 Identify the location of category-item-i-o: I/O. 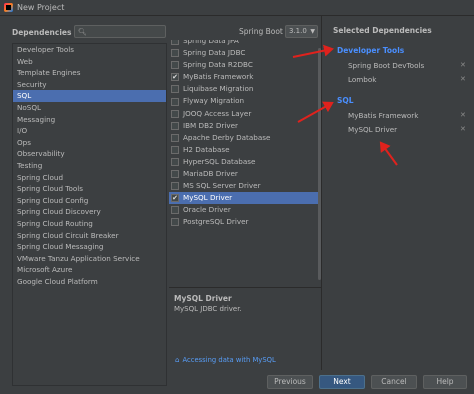
(89, 131).